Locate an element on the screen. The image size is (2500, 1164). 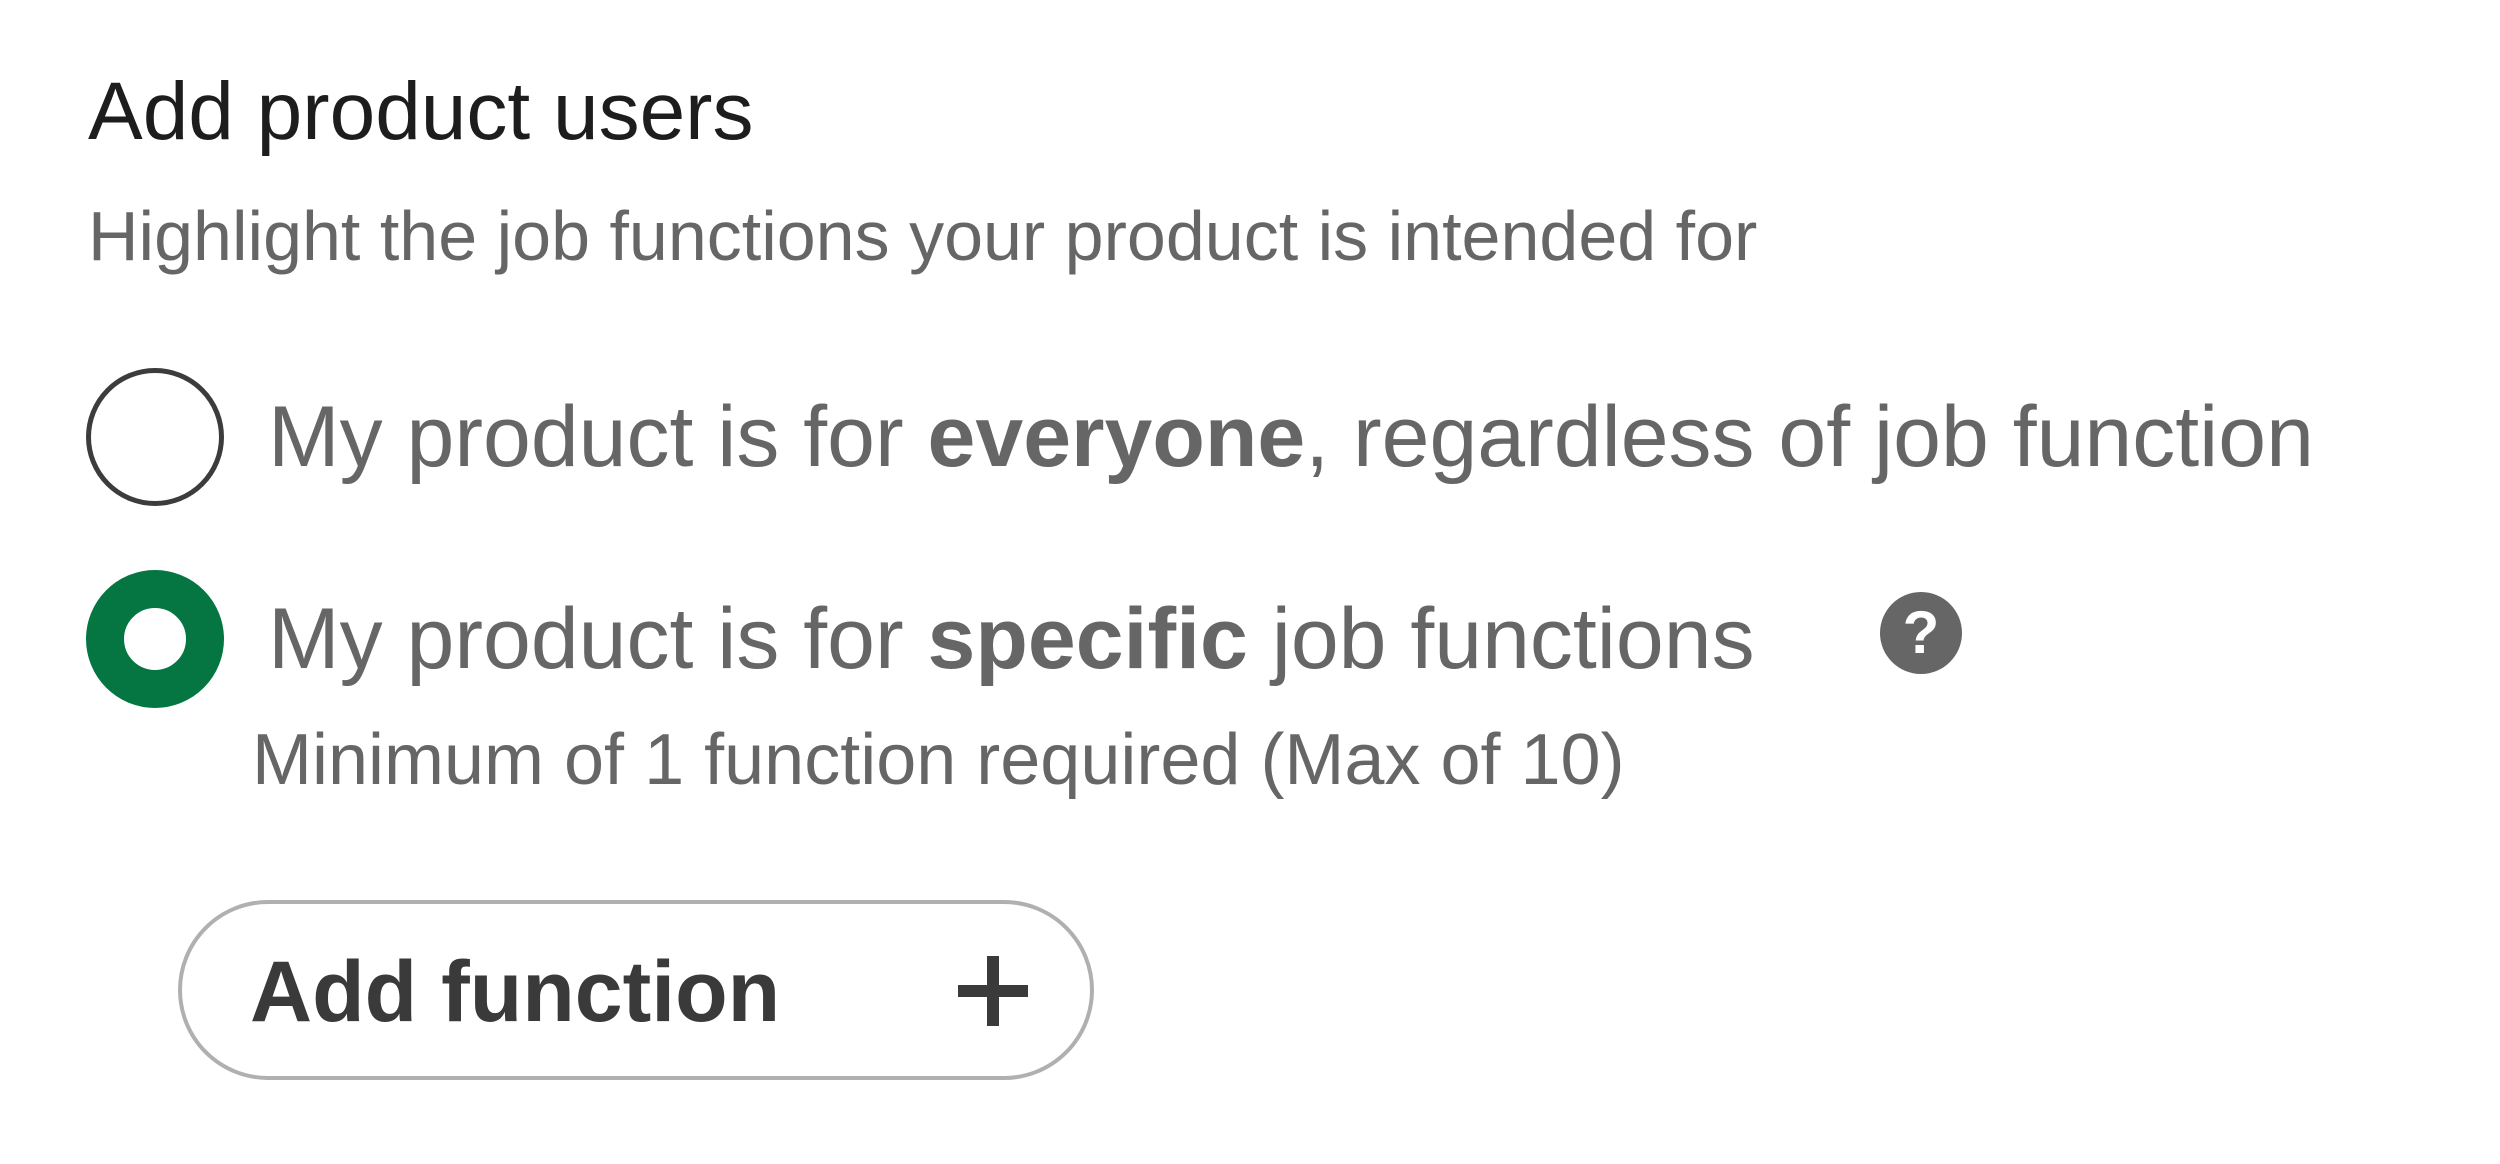
option-specific: My product is for specific job functions is located at coordinates (920, 639).